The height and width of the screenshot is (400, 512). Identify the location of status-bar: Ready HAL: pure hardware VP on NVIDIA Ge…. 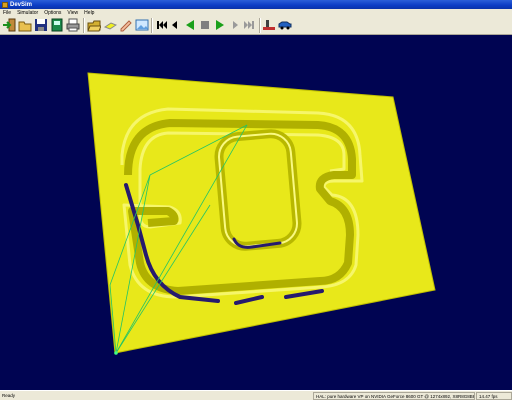
(256, 395).